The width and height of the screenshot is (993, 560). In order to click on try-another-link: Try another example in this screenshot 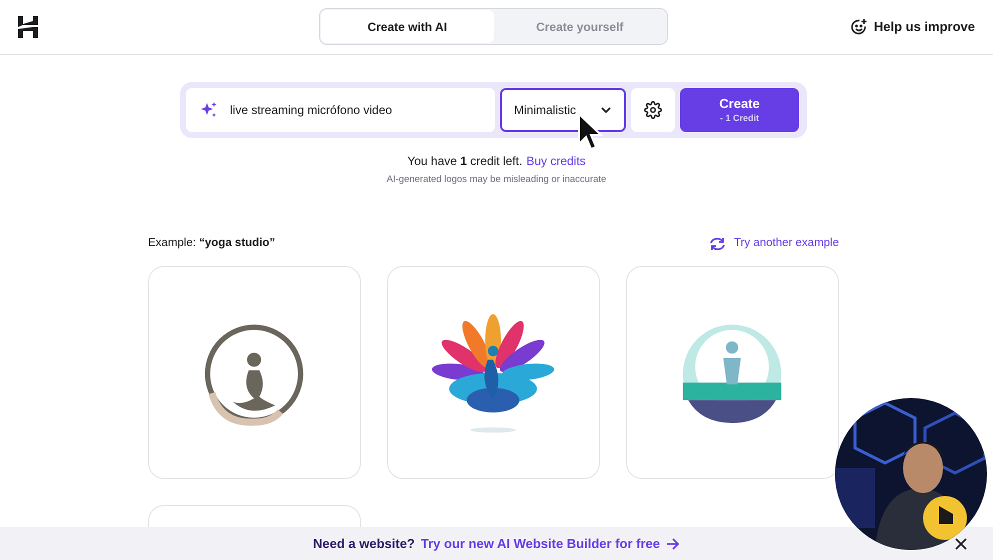, I will do `click(773, 243)`.